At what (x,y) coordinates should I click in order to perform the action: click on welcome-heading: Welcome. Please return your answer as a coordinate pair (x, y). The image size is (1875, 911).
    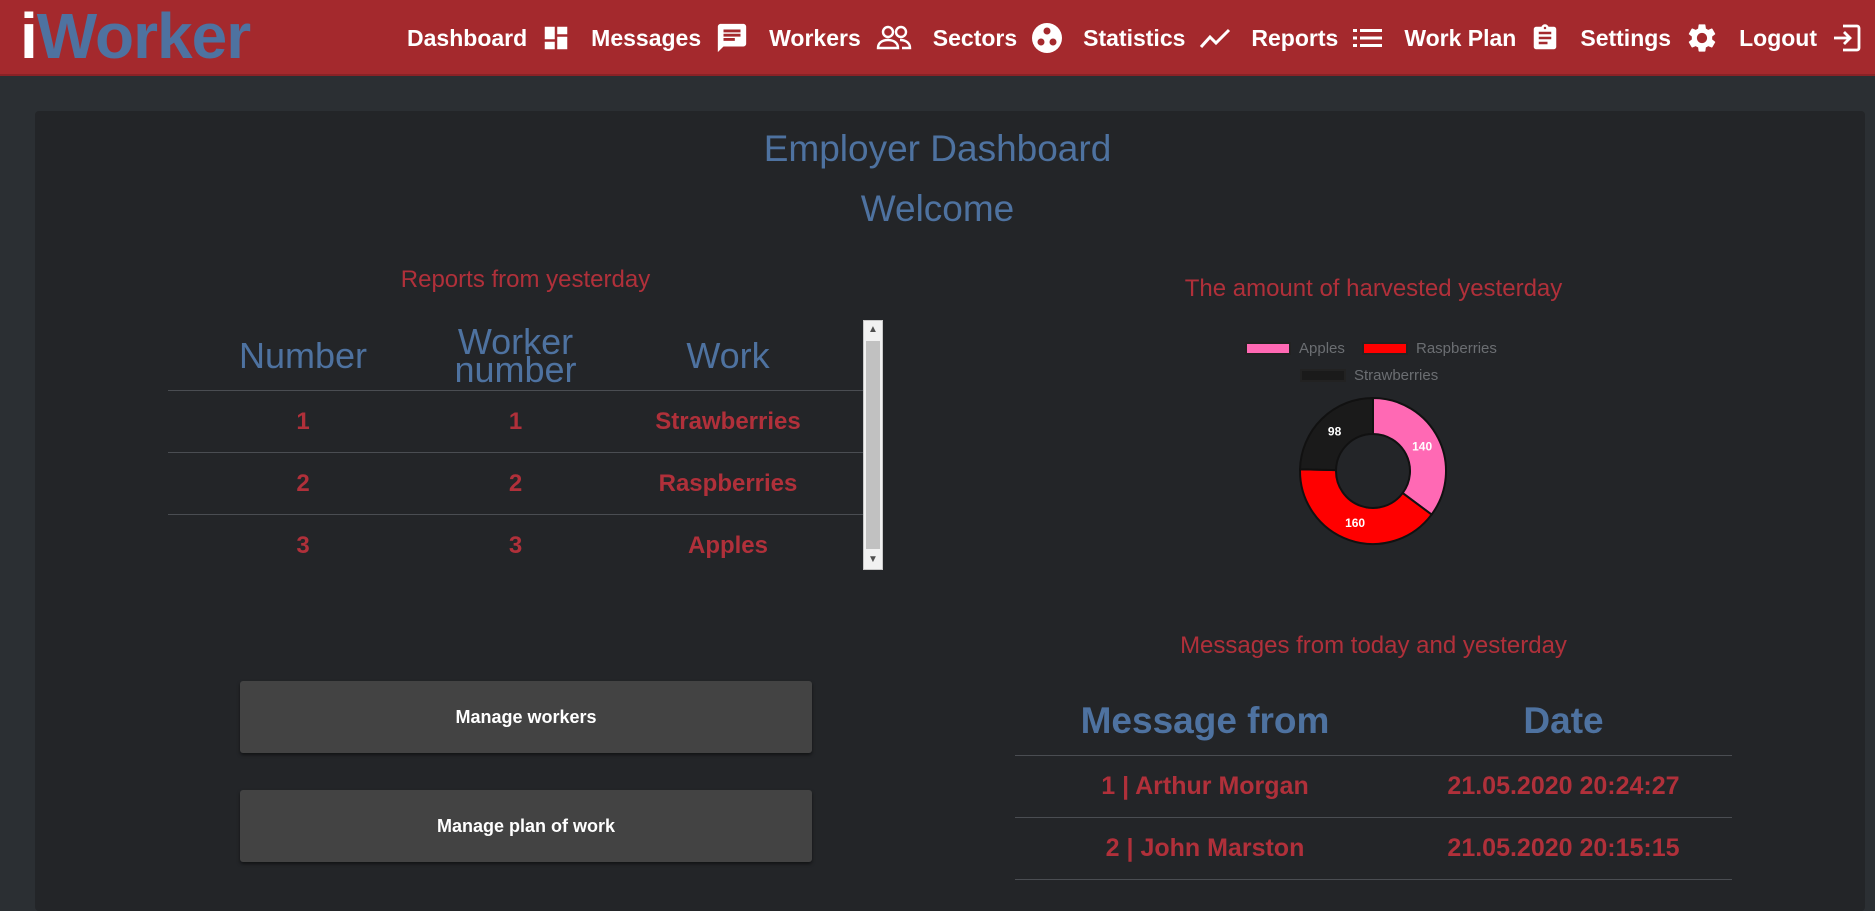
    Looking at the image, I should click on (937, 208).